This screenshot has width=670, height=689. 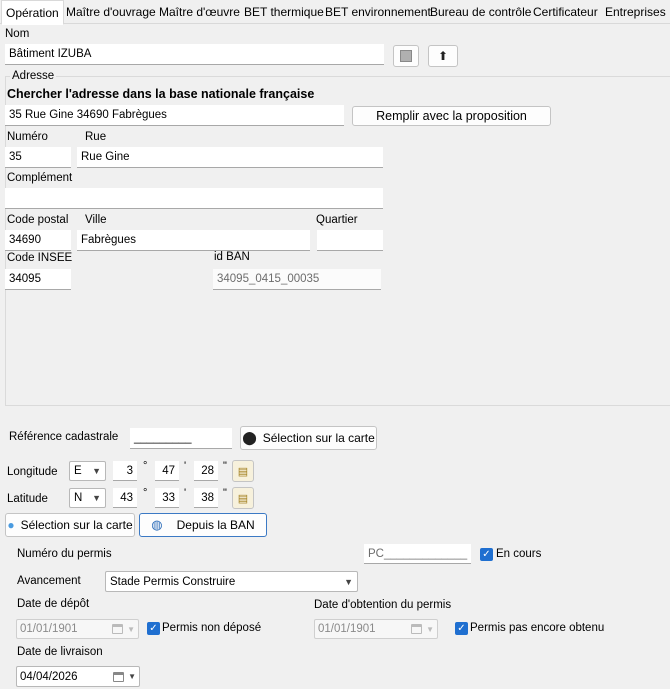 What do you see at coordinates (96, 220) in the screenshot?
I see `ville-label: Ville` at bounding box center [96, 220].